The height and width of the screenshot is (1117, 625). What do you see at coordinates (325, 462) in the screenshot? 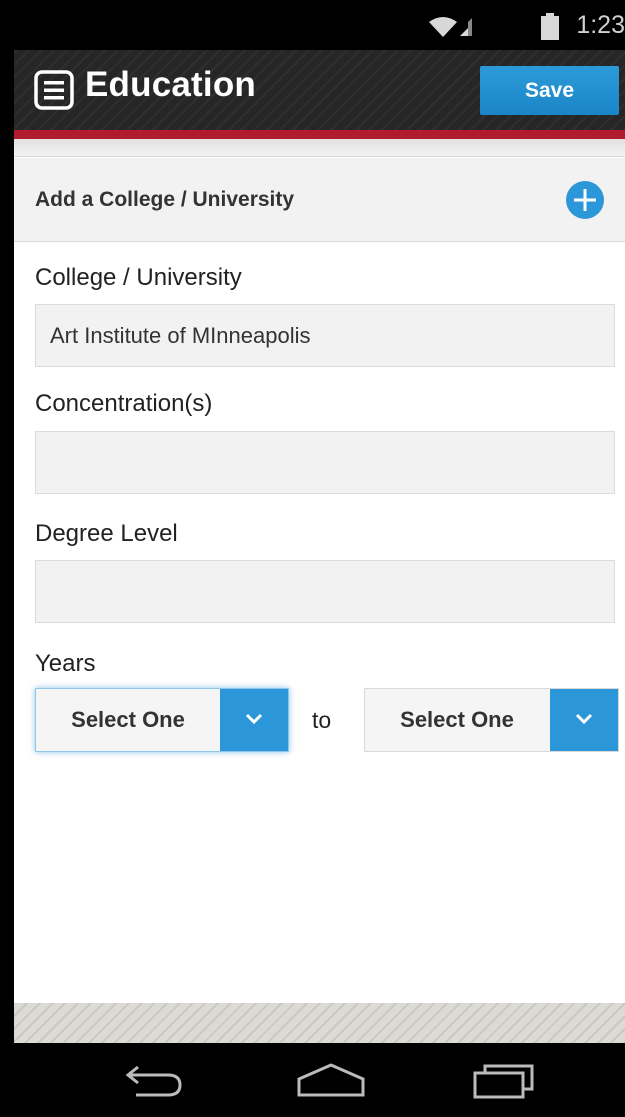
I see `concentration-field` at bounding box center [325, 462].